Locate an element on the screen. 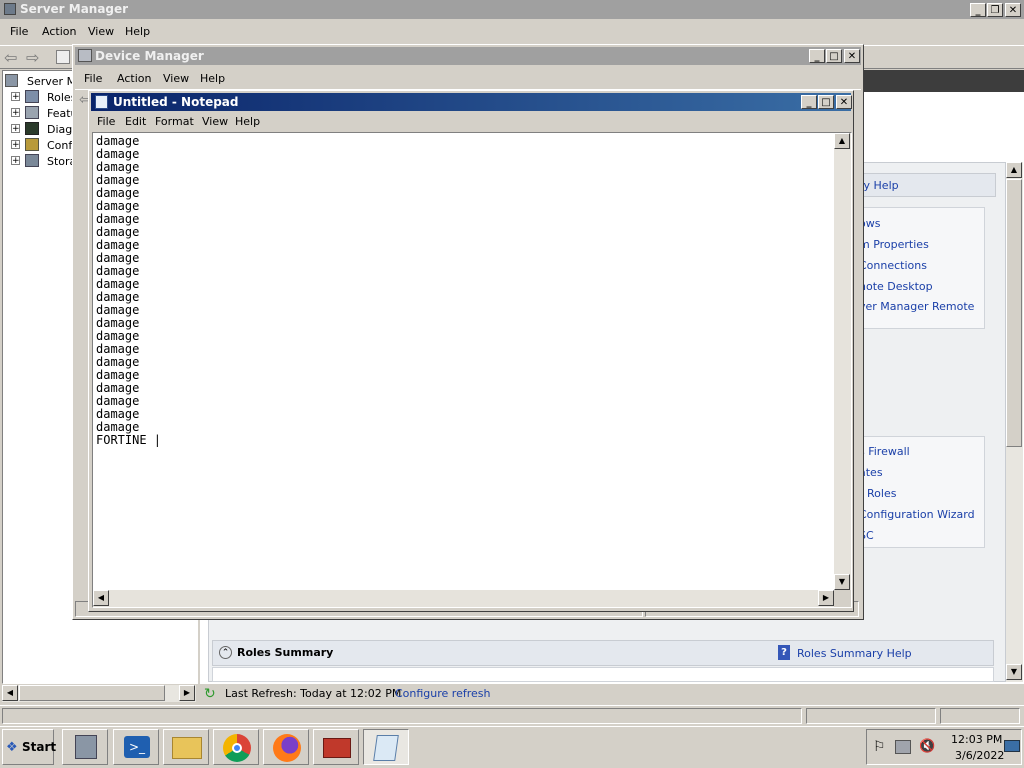 Image resolution: width=1024 pixels, height=768 pixels. menu-format: Format is located at coordinates (174, 121).